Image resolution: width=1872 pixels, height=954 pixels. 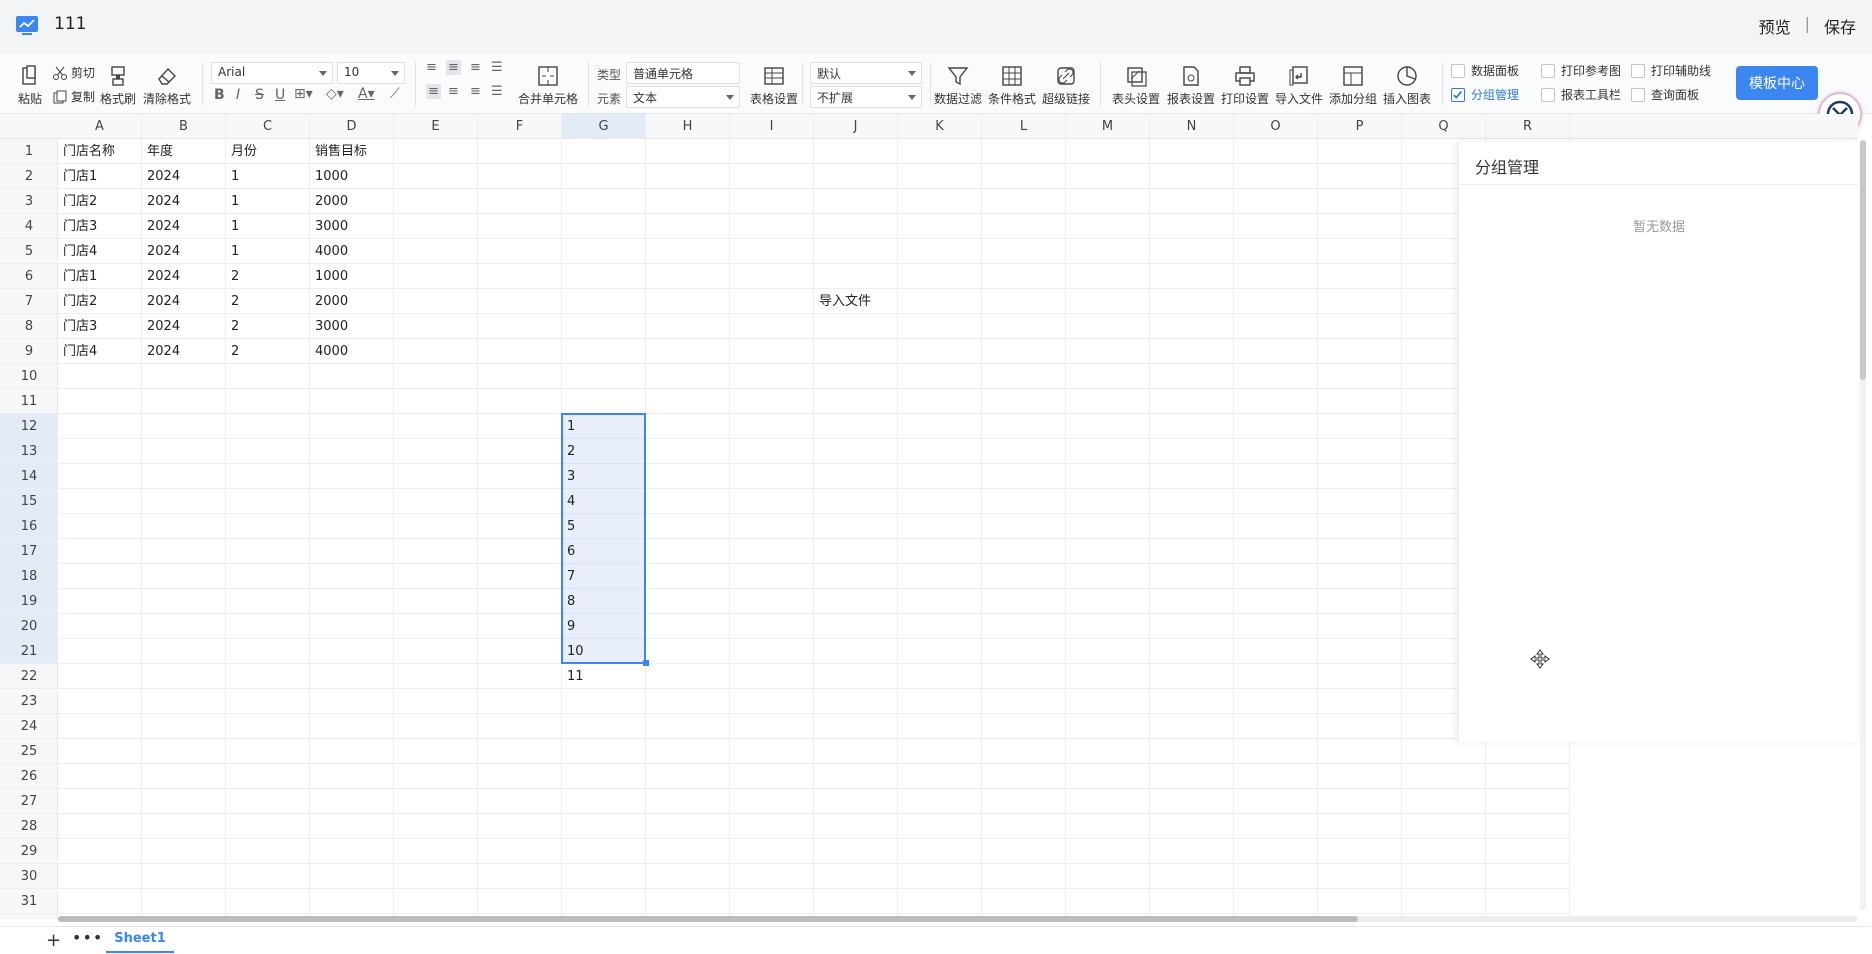 What do you see at coordinates (431, 67) in the screenshot?
I see `align-top-icon: ≡` at bounding box center [431, 67].